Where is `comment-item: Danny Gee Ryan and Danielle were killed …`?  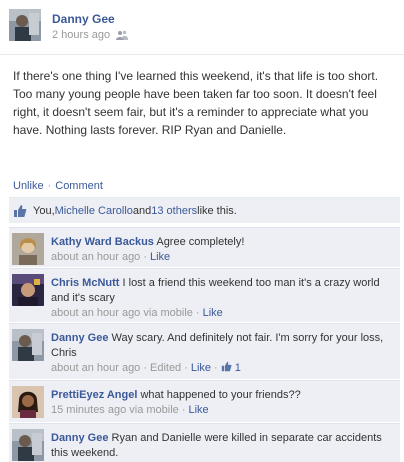
comment-item: Danny Gee Ryan and Danielle were killed … is located at coordinates (204, 442).